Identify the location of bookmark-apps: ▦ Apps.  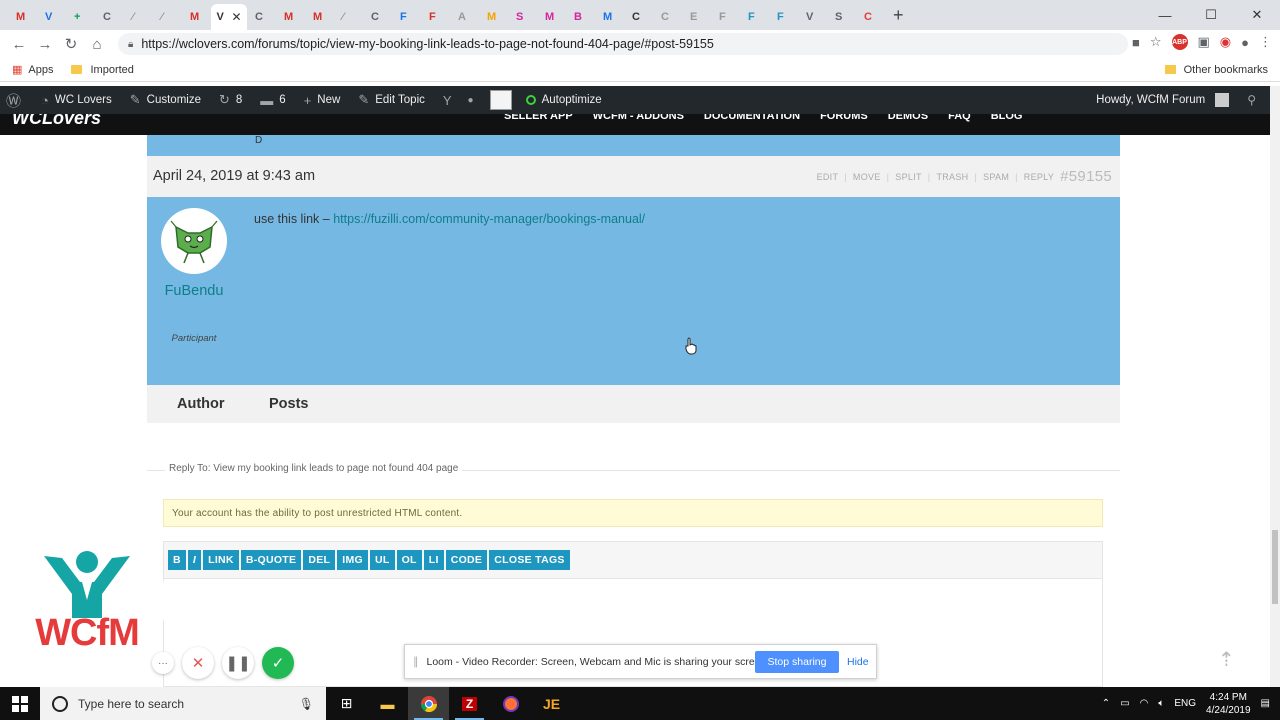
(32, 70).